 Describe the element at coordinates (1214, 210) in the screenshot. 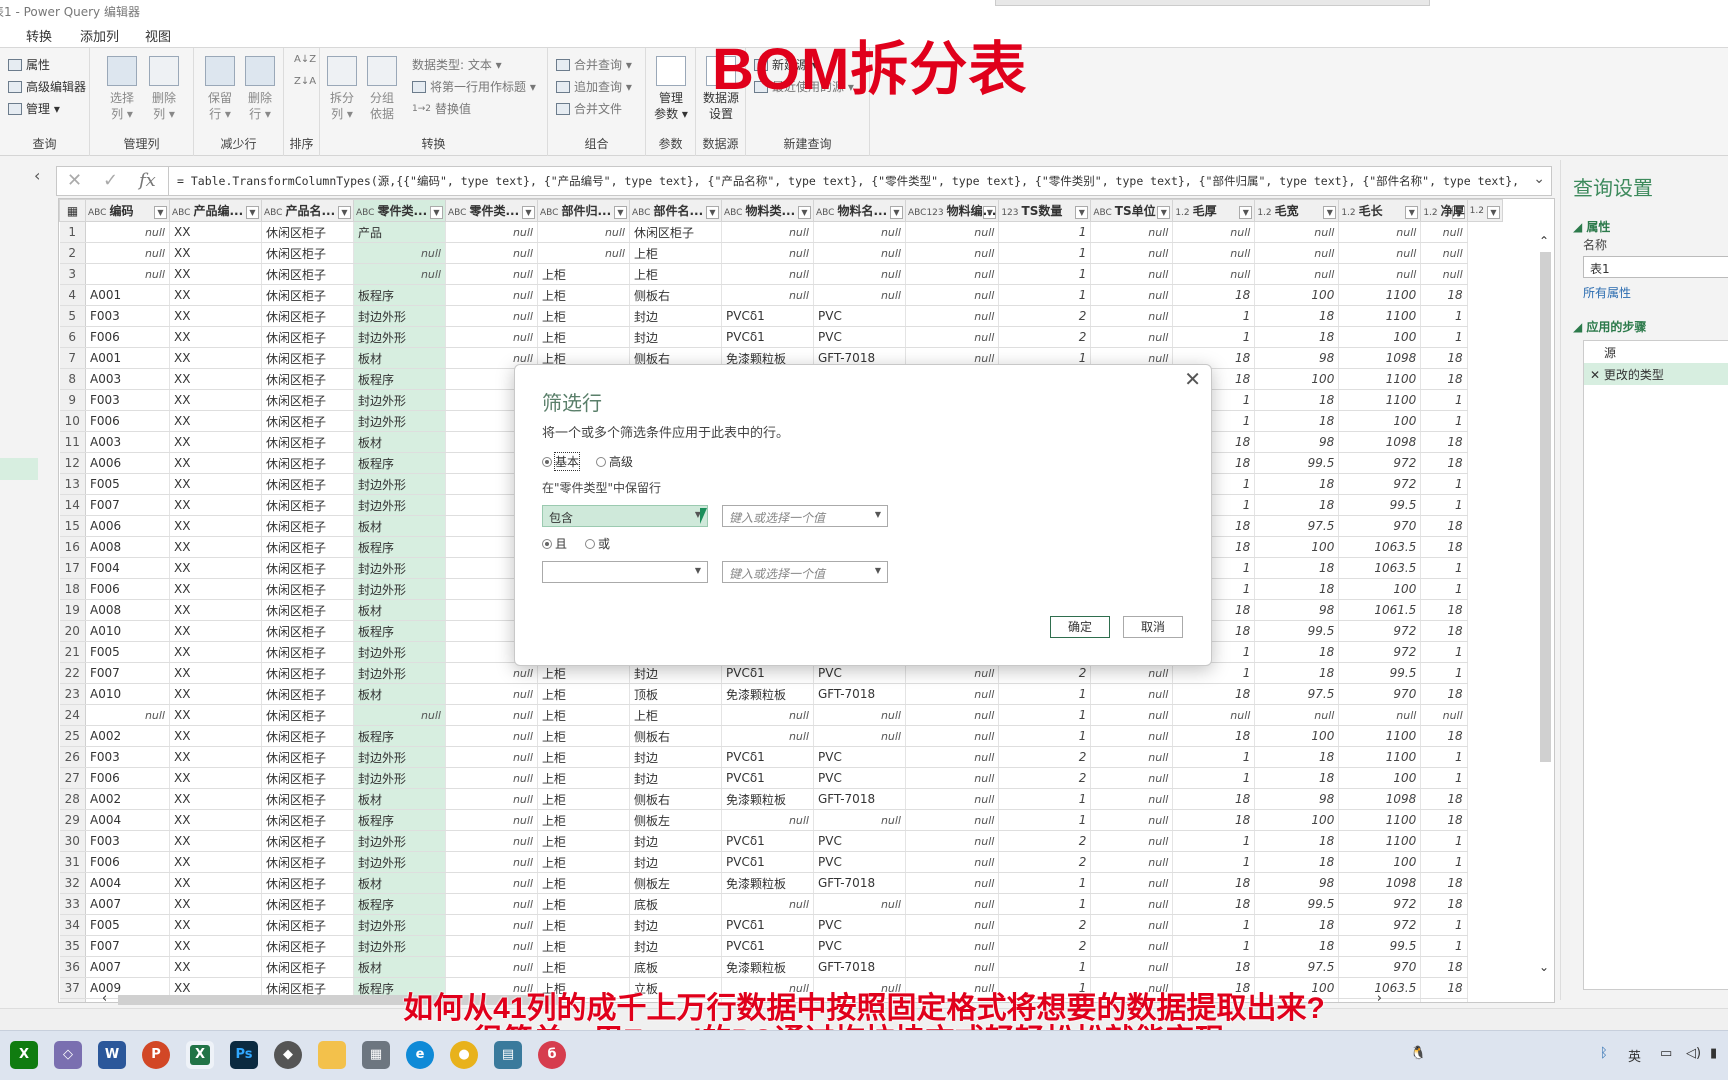

I see `column-header: ▼ 1.2 毛厚` at that location.